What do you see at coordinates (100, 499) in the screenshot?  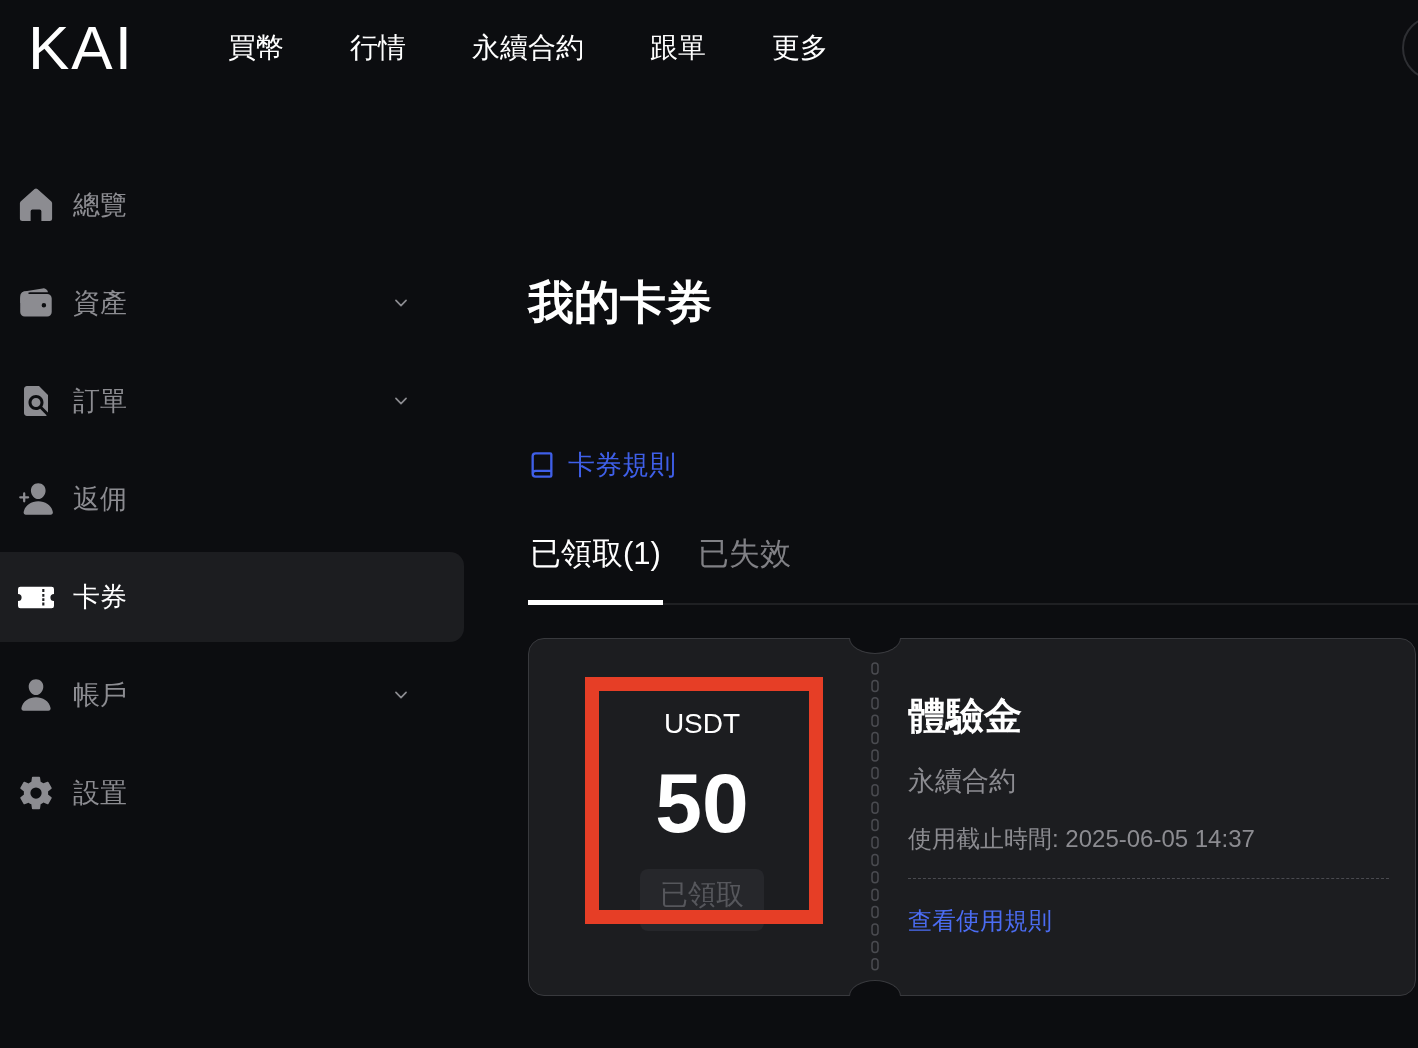 I see `sidebar-label: 返佣` at bounding box center [100, 499].